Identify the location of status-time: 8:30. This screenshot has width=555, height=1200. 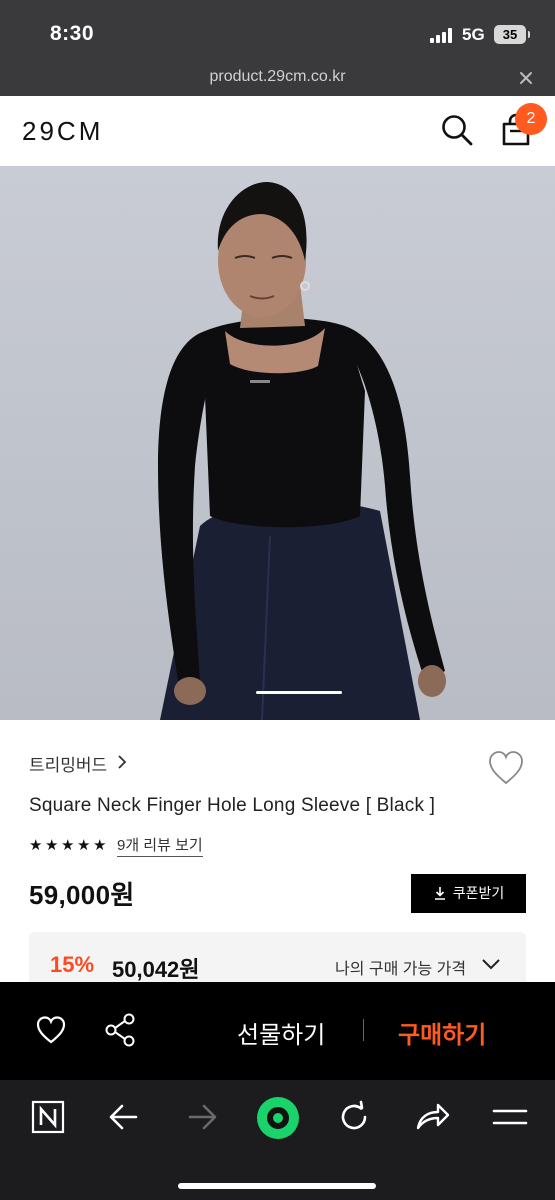
(72, 33).